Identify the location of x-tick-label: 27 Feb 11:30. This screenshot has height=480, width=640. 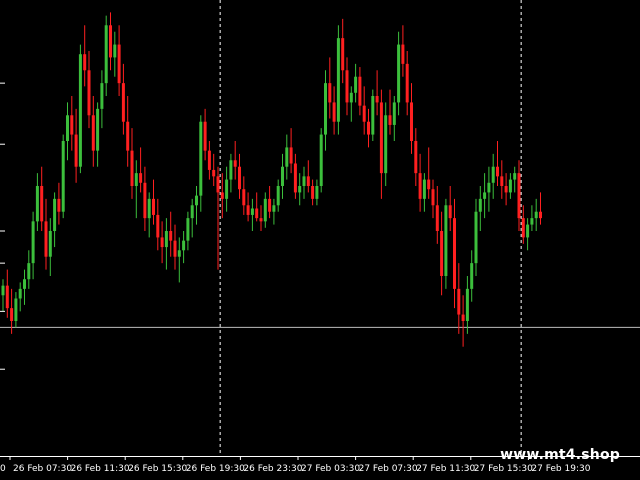
(445, 469).